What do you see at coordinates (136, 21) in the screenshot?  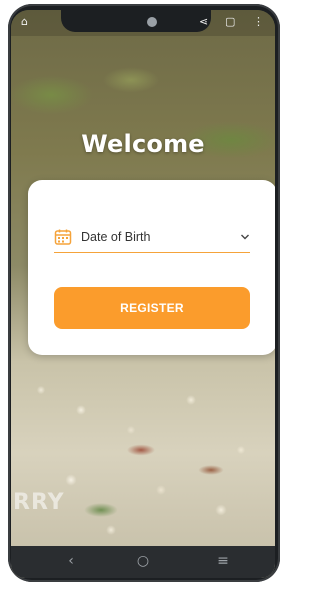 I see `notch` at bounding box center [136, 21].